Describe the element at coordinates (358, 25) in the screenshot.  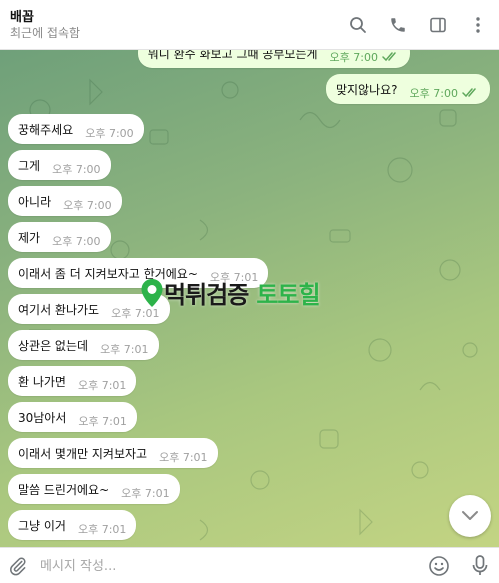
I see `search-icon` at that location.